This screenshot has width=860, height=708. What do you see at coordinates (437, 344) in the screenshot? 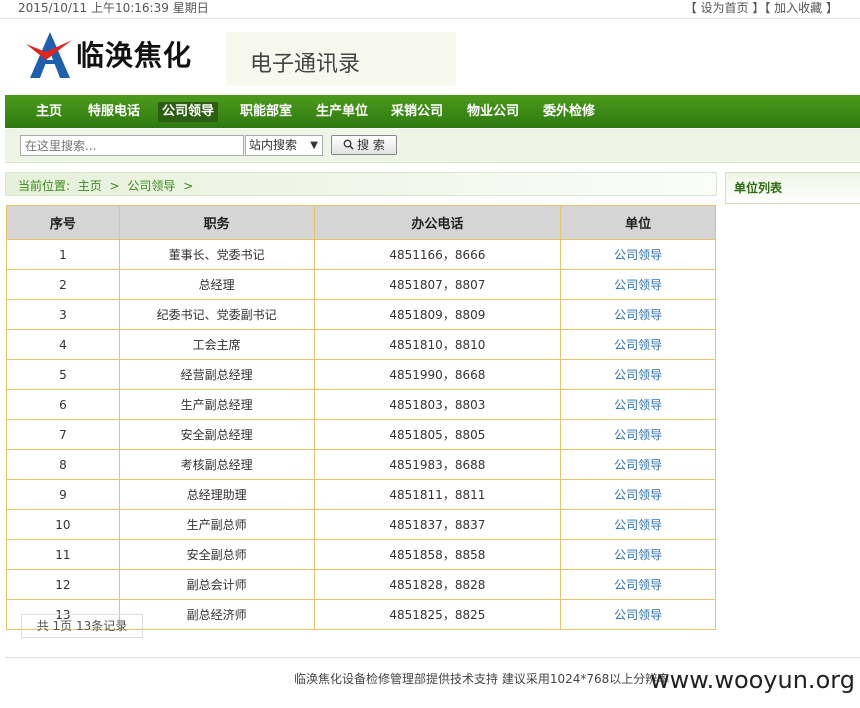
I see `cell-phone: 4851810，8810` at bounding box center [437, 344].